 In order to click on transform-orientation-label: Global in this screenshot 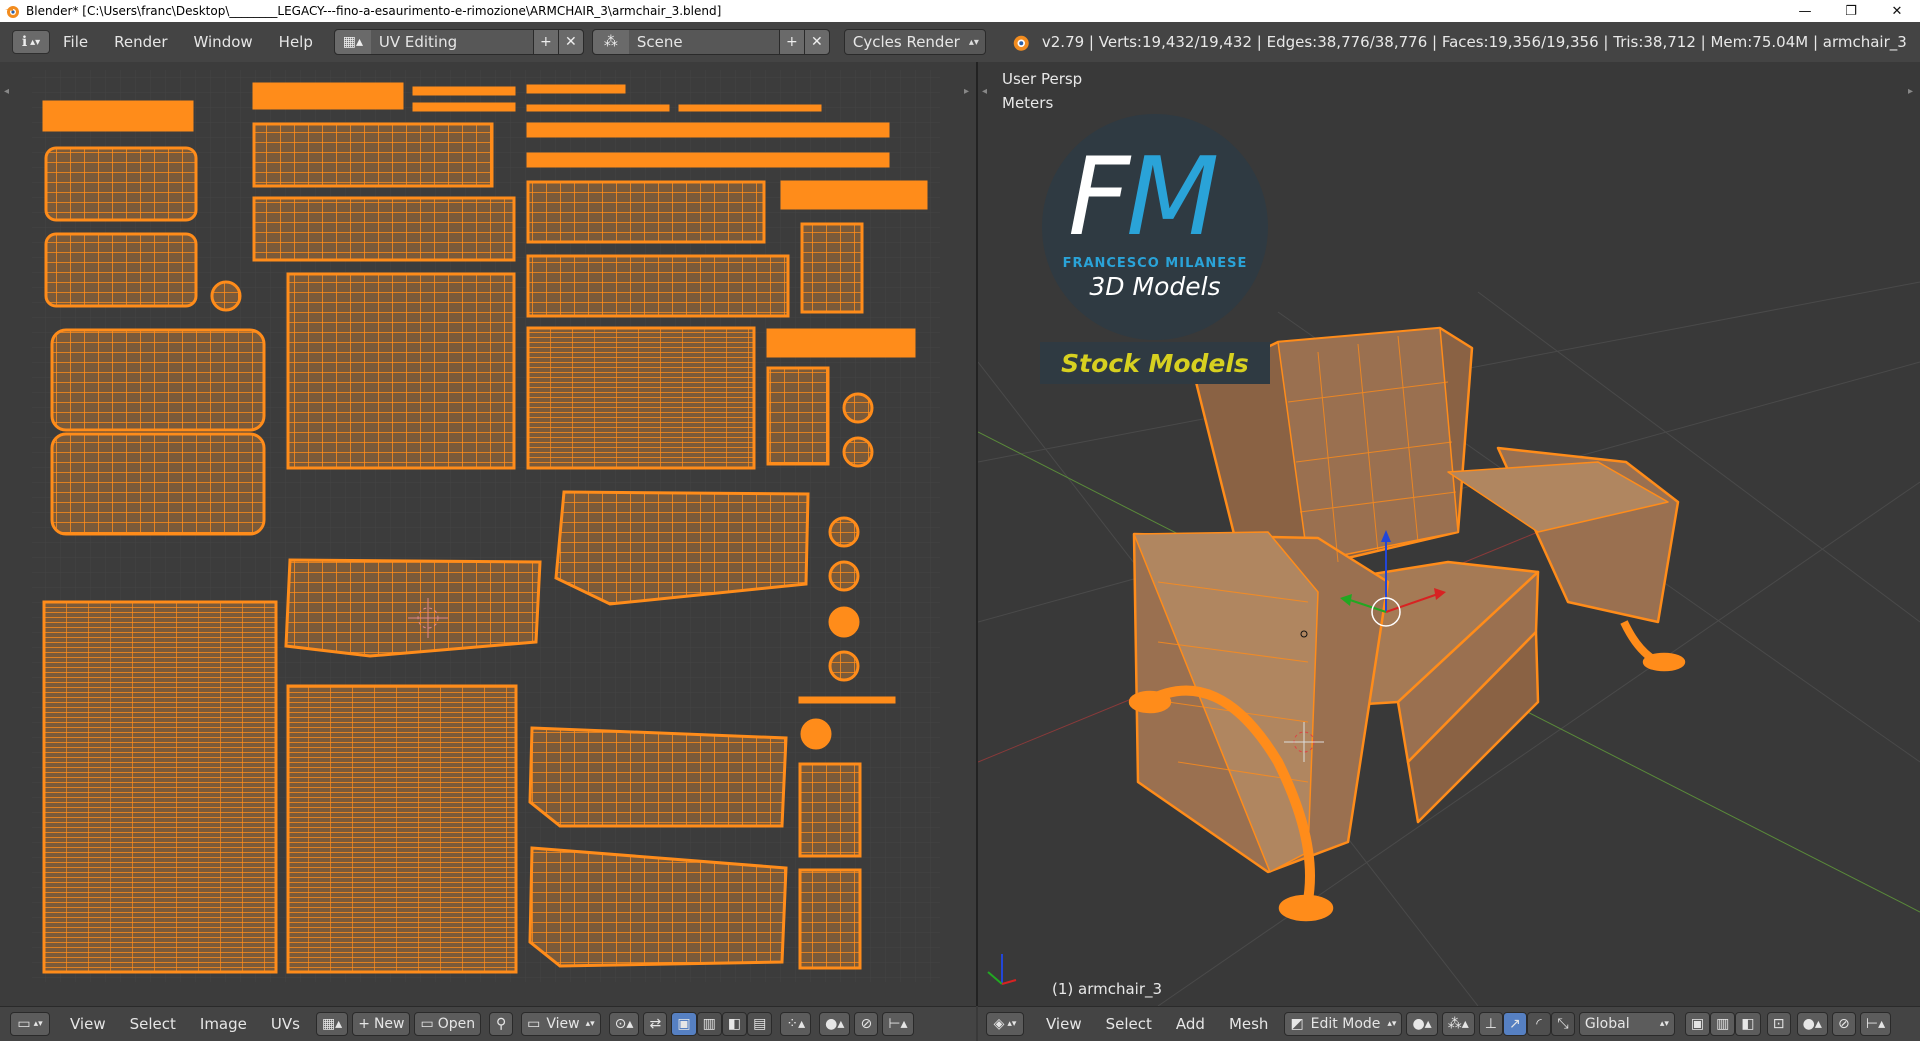, I will do `click(1607, 1024)`.